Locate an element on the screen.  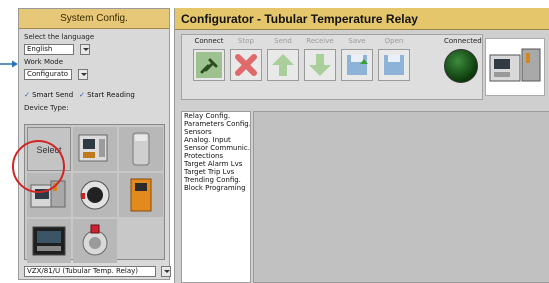
device-tile-relay-unit is located at coordinates (95, 149).